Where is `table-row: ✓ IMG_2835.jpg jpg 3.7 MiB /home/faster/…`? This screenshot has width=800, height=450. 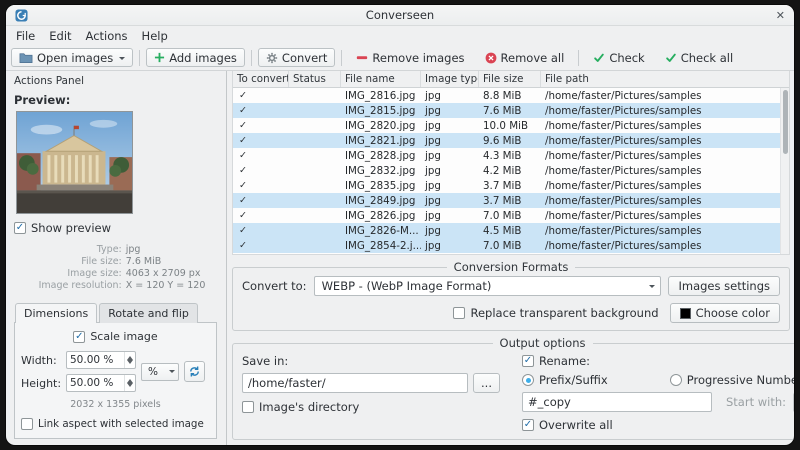
table-row: ✓ IMG_2835.jpg jpg 3.7 MiB /home/faster/… is located at coordinates (506, 185).